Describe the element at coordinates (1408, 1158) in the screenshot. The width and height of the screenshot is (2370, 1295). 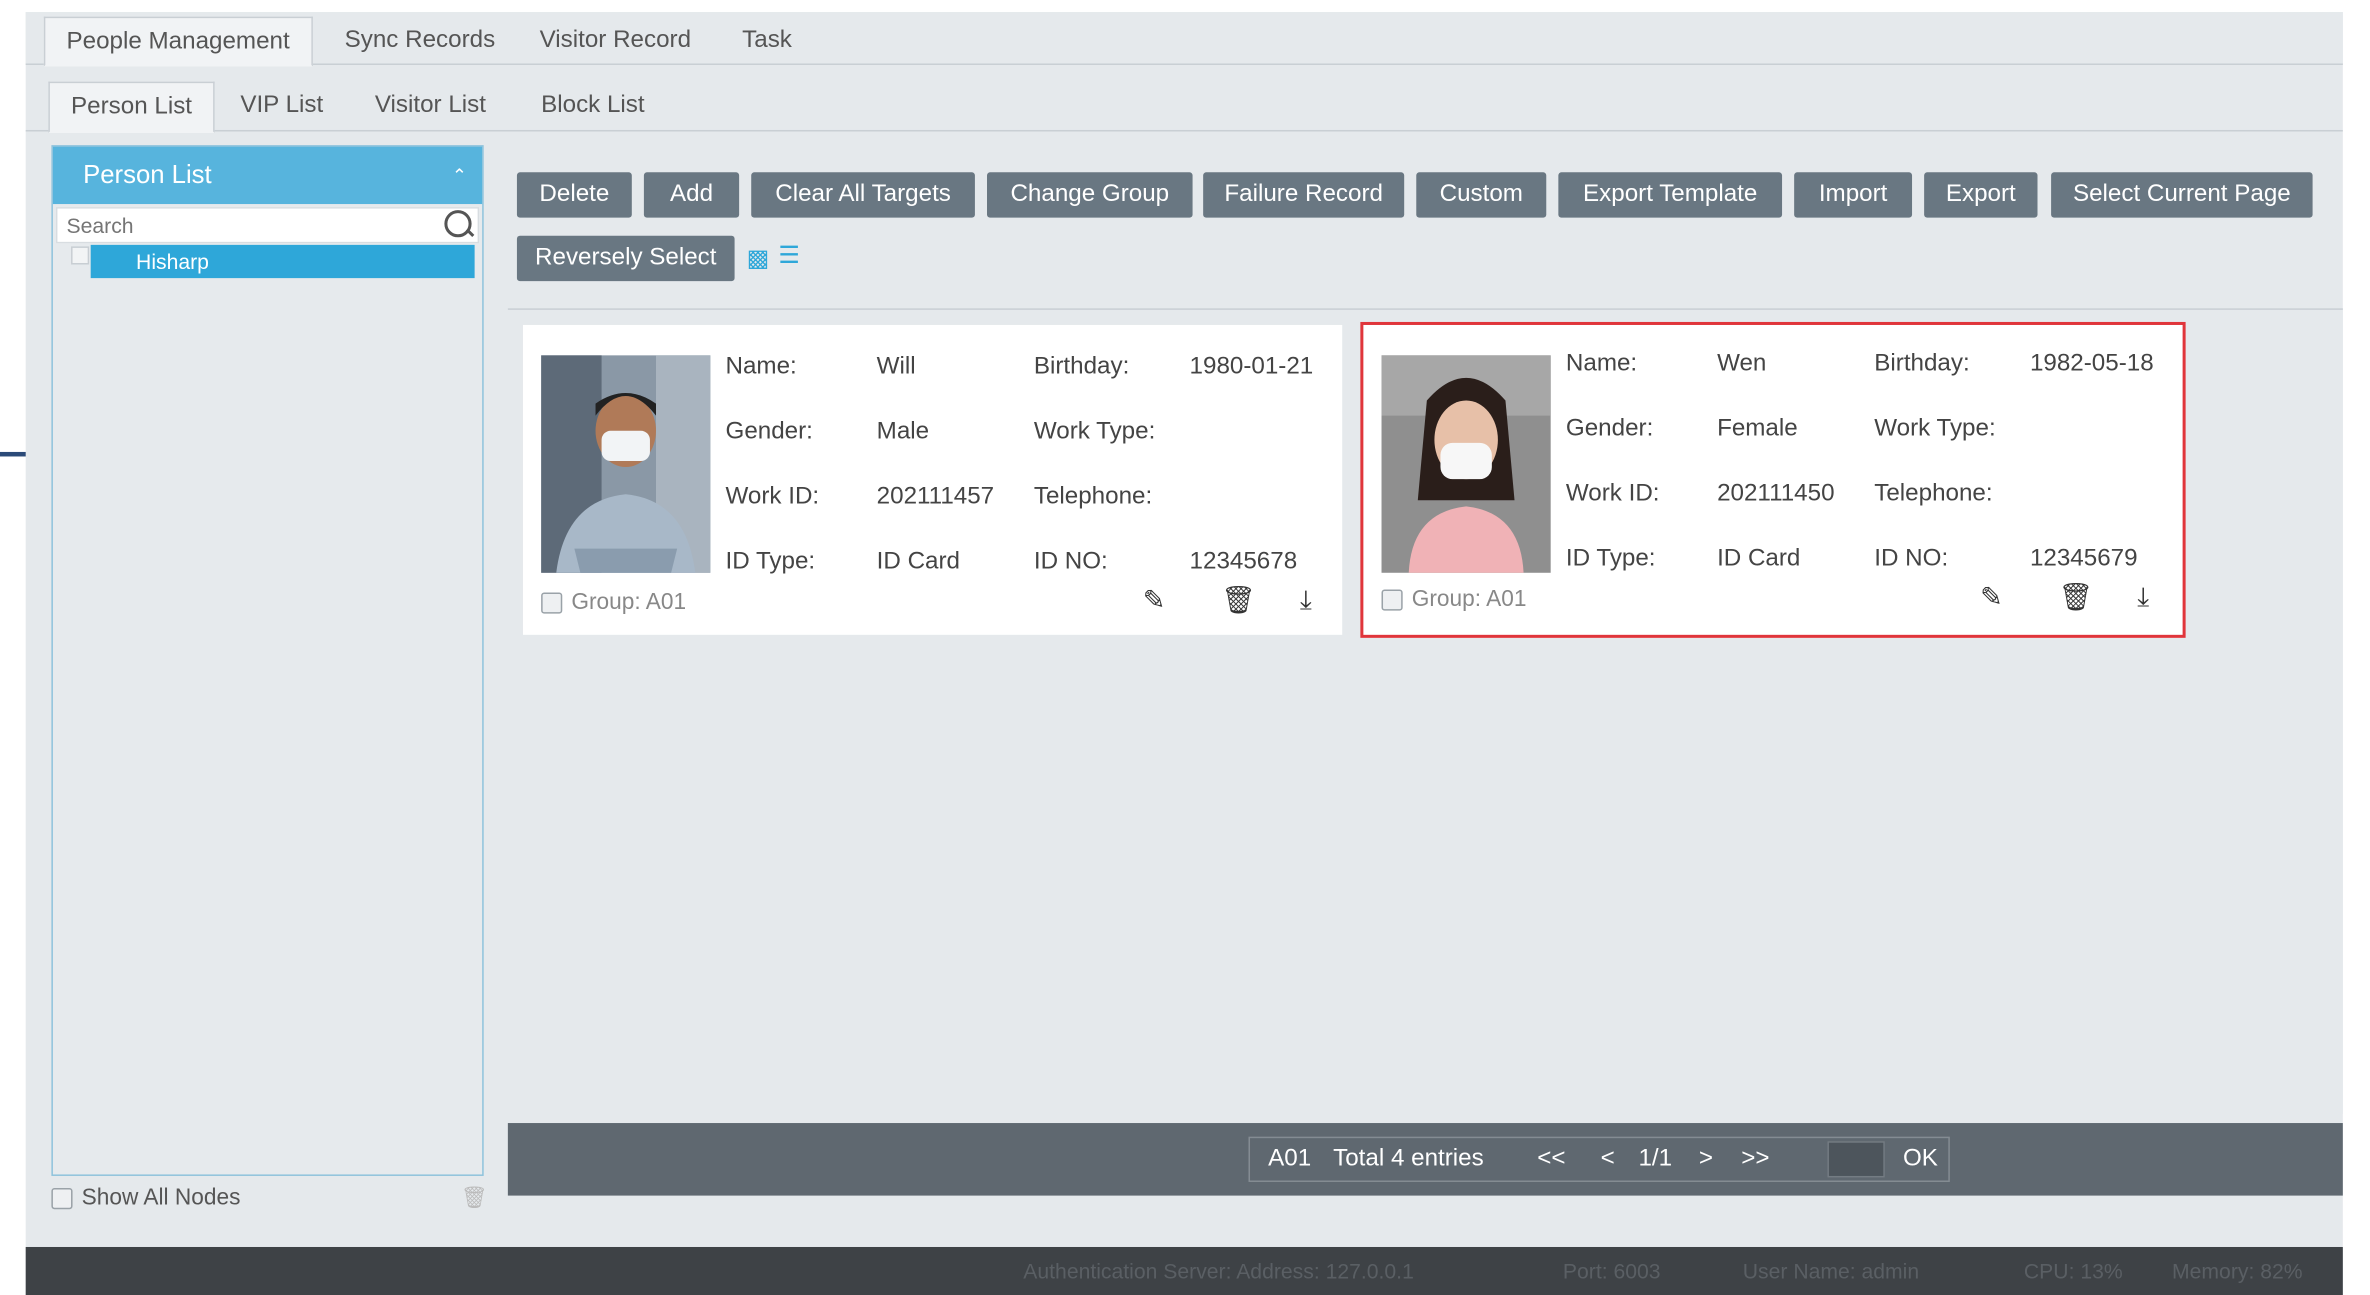
I see `pager-total: Total 4 entries` at that location.